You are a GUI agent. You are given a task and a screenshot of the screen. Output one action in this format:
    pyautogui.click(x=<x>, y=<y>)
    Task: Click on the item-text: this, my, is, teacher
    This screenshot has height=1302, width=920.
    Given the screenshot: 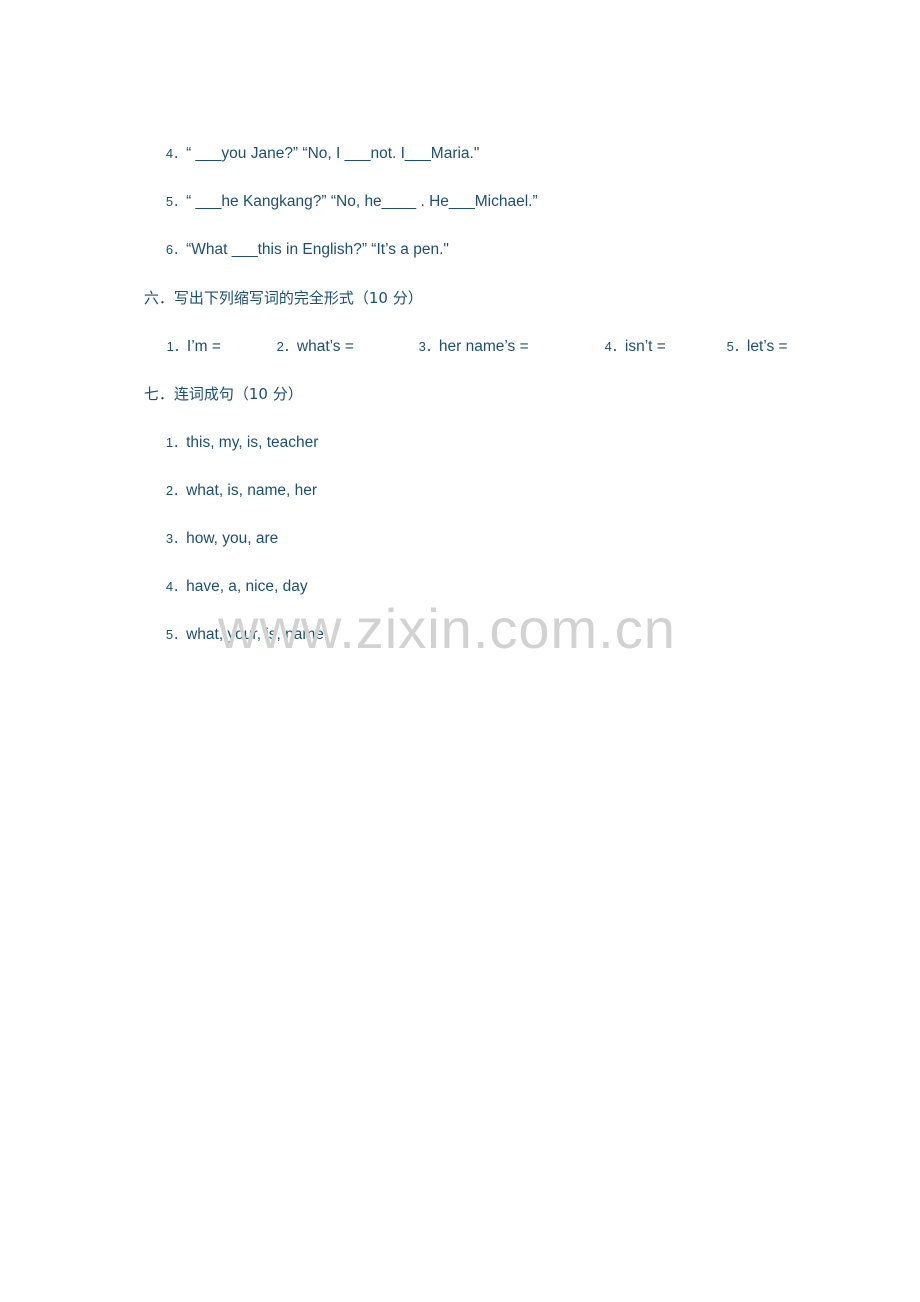 What is the action you would take?
    pyautogui.click(x=252, y=442)
    